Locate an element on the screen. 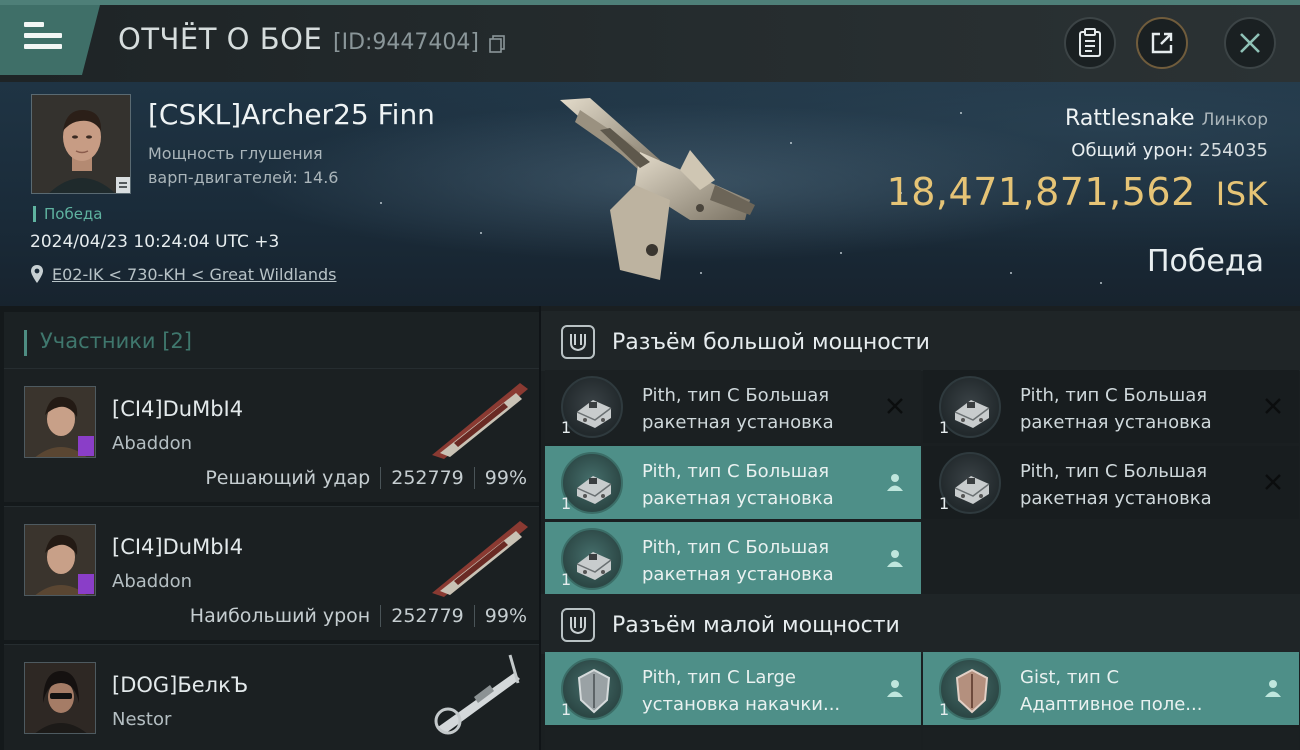 The width and height of the screenshot is (1300, 750). victim-ship-image is located at coordinates (657, 189).